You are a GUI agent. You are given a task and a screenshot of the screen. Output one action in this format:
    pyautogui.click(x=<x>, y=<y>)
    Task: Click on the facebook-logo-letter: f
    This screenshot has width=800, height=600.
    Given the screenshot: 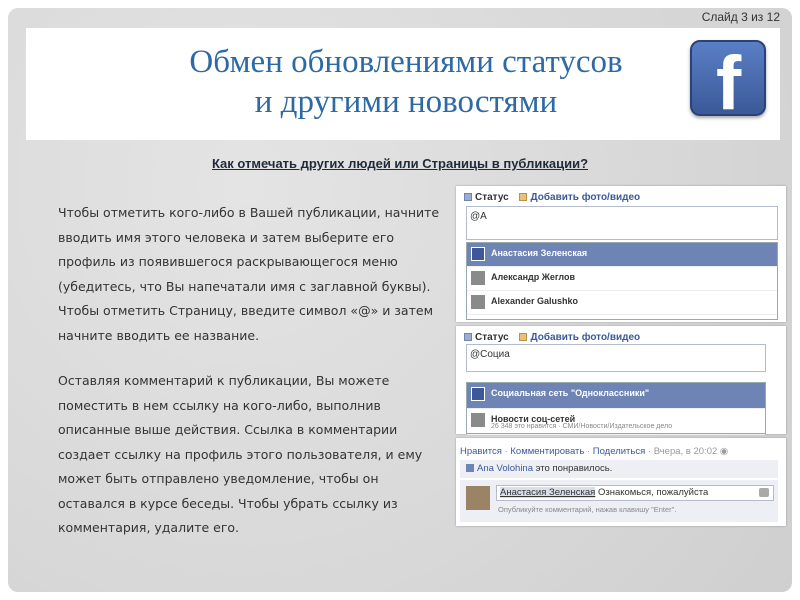 What is the action you would take?
    pyautogui.click(x=729, y=78)
    